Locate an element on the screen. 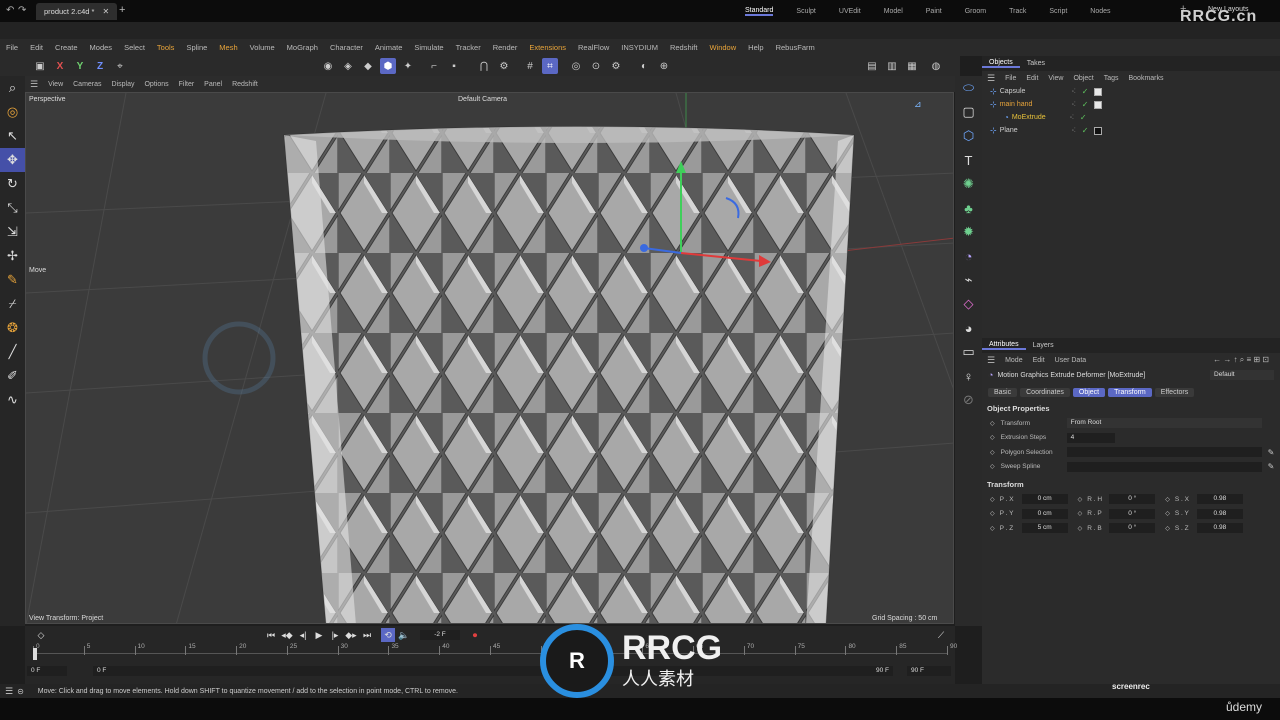 The width and height of the screenshot is (1280, 720). pick-icon: ✎ is located at coordinates (1271, 466).